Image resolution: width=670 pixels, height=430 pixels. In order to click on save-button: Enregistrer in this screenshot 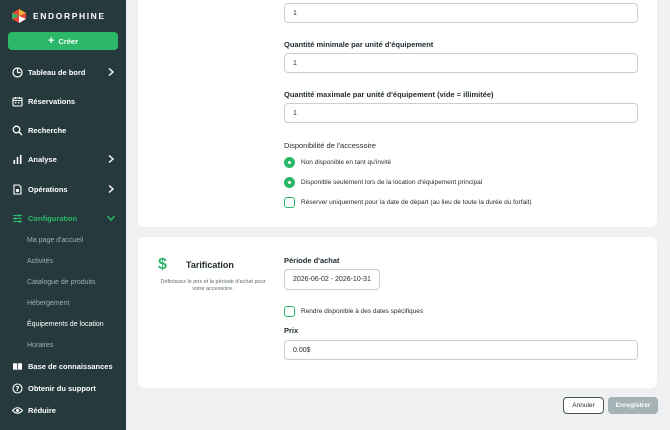, I will do `click(633, 405)`.